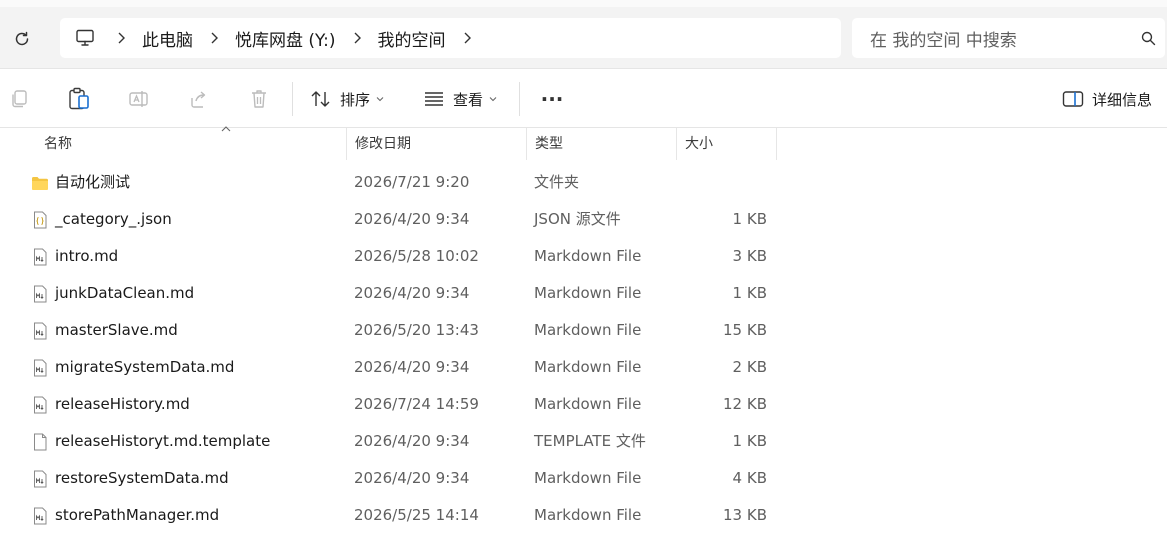  I want to click on details-pane-button: 详细信息, so click(1107, 99).